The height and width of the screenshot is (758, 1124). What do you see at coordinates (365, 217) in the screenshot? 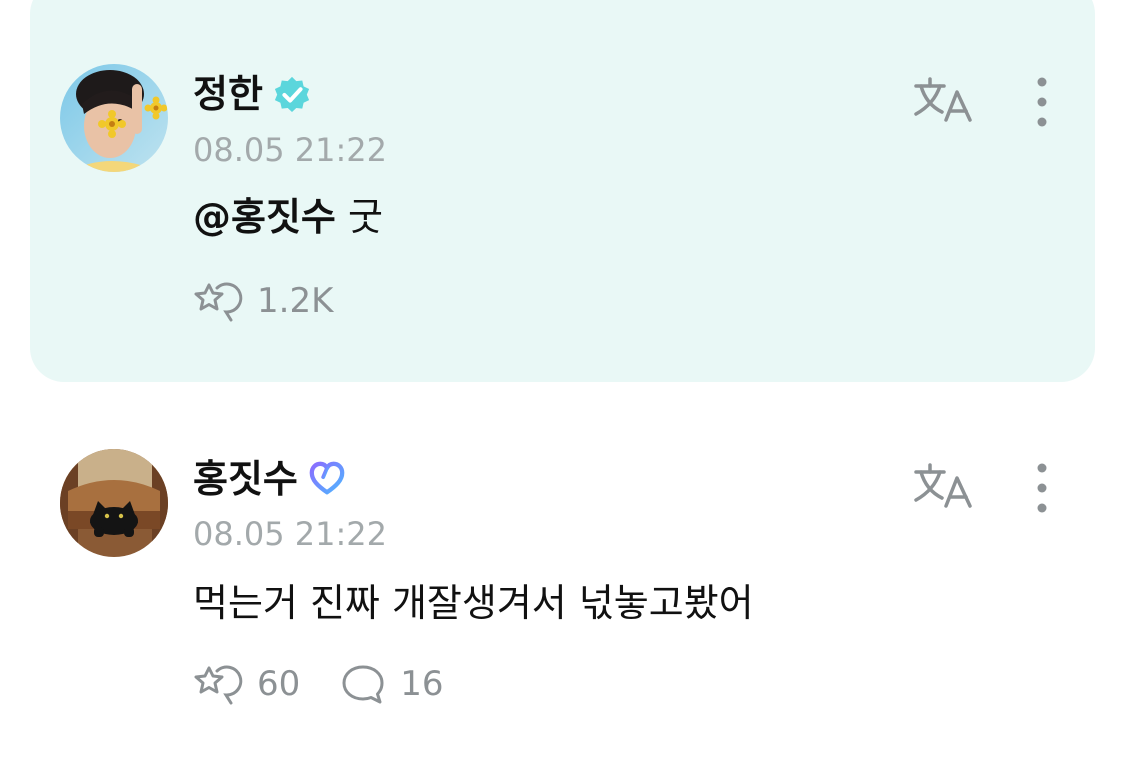
I see `comment-body: 굿` at bounding box center [365, 217].